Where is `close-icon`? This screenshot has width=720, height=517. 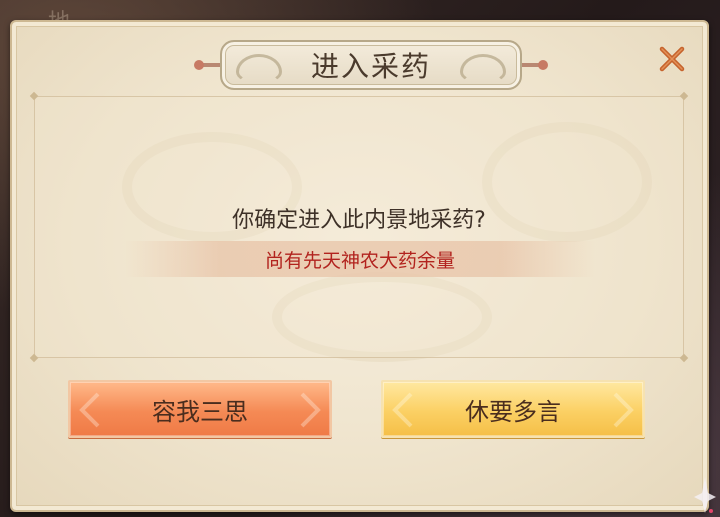
close-icon is located at coordinates (672, 59).